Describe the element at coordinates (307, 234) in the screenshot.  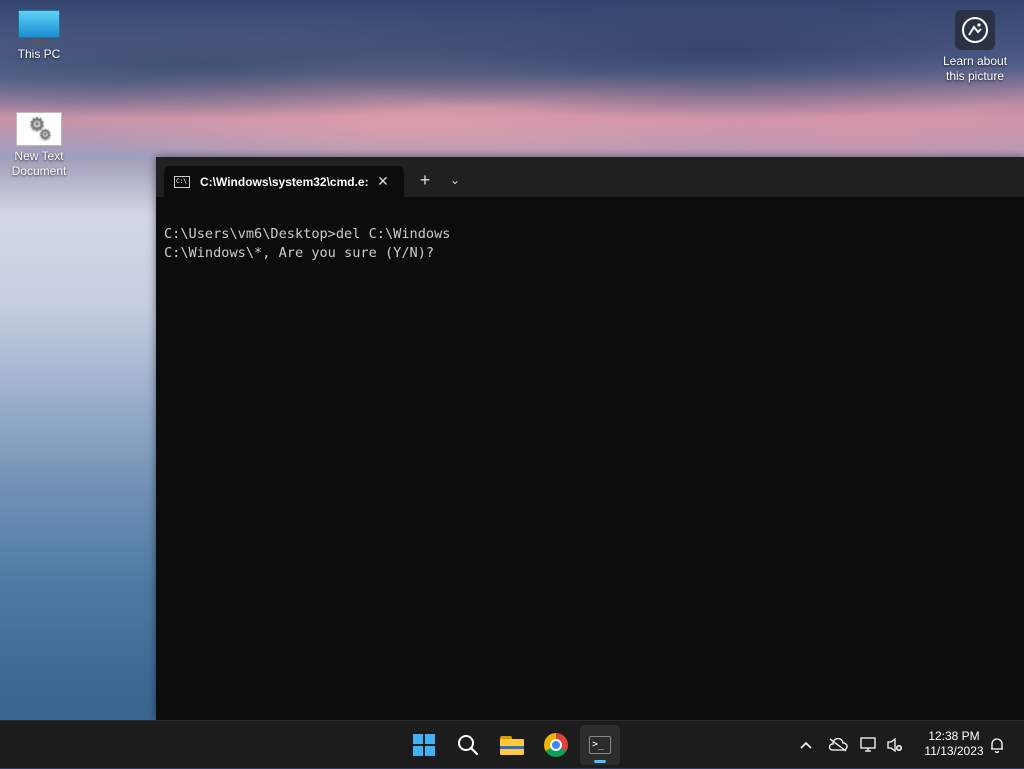
I see `console-line: C:\Users\vm6\Desktop>del C:\Windows` at that location.